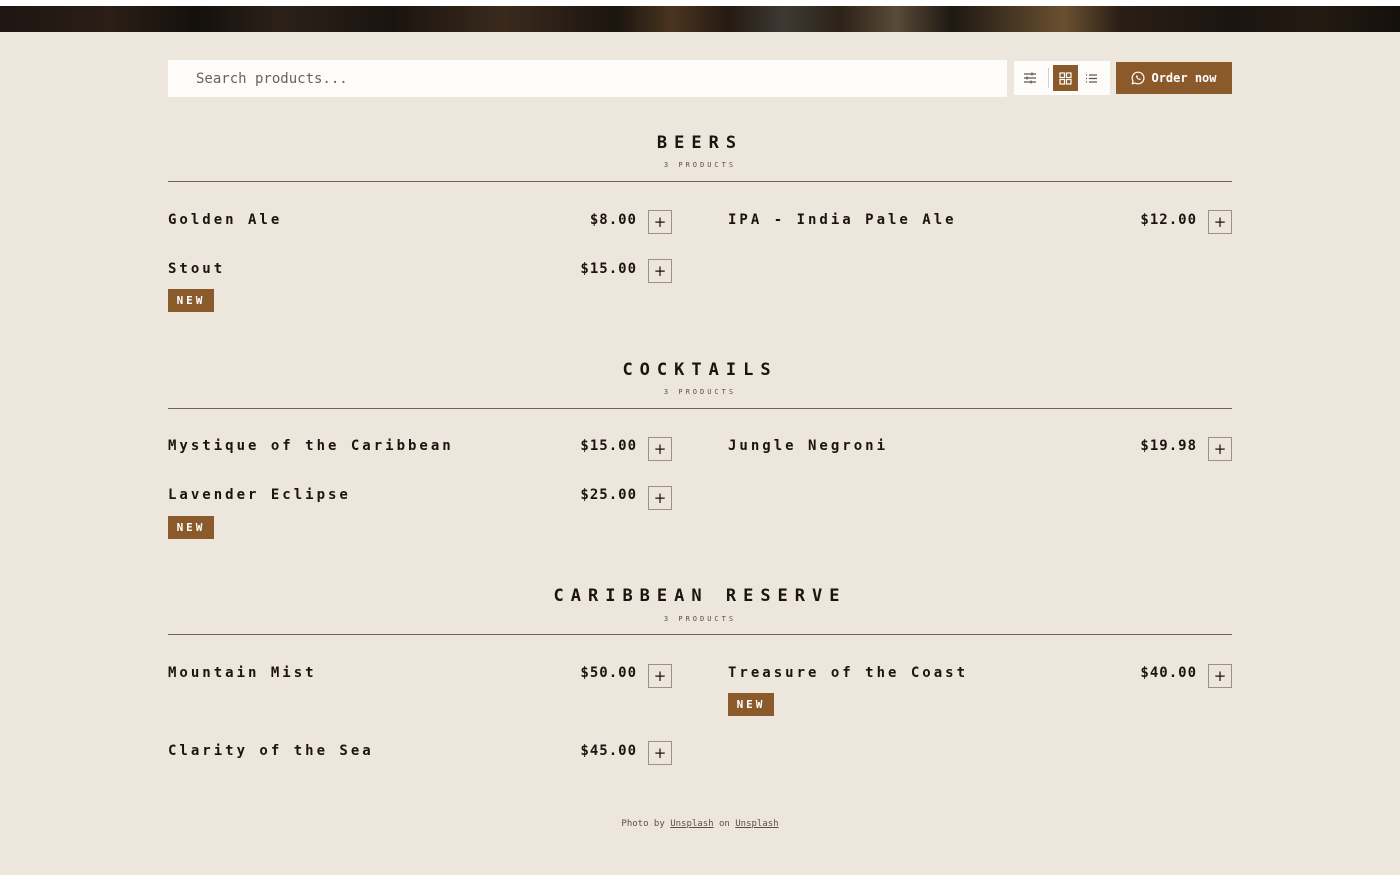  Describe the element at coordinates (1184, 78) in the screenshot. I see `order-now-label: Order now` at that location.